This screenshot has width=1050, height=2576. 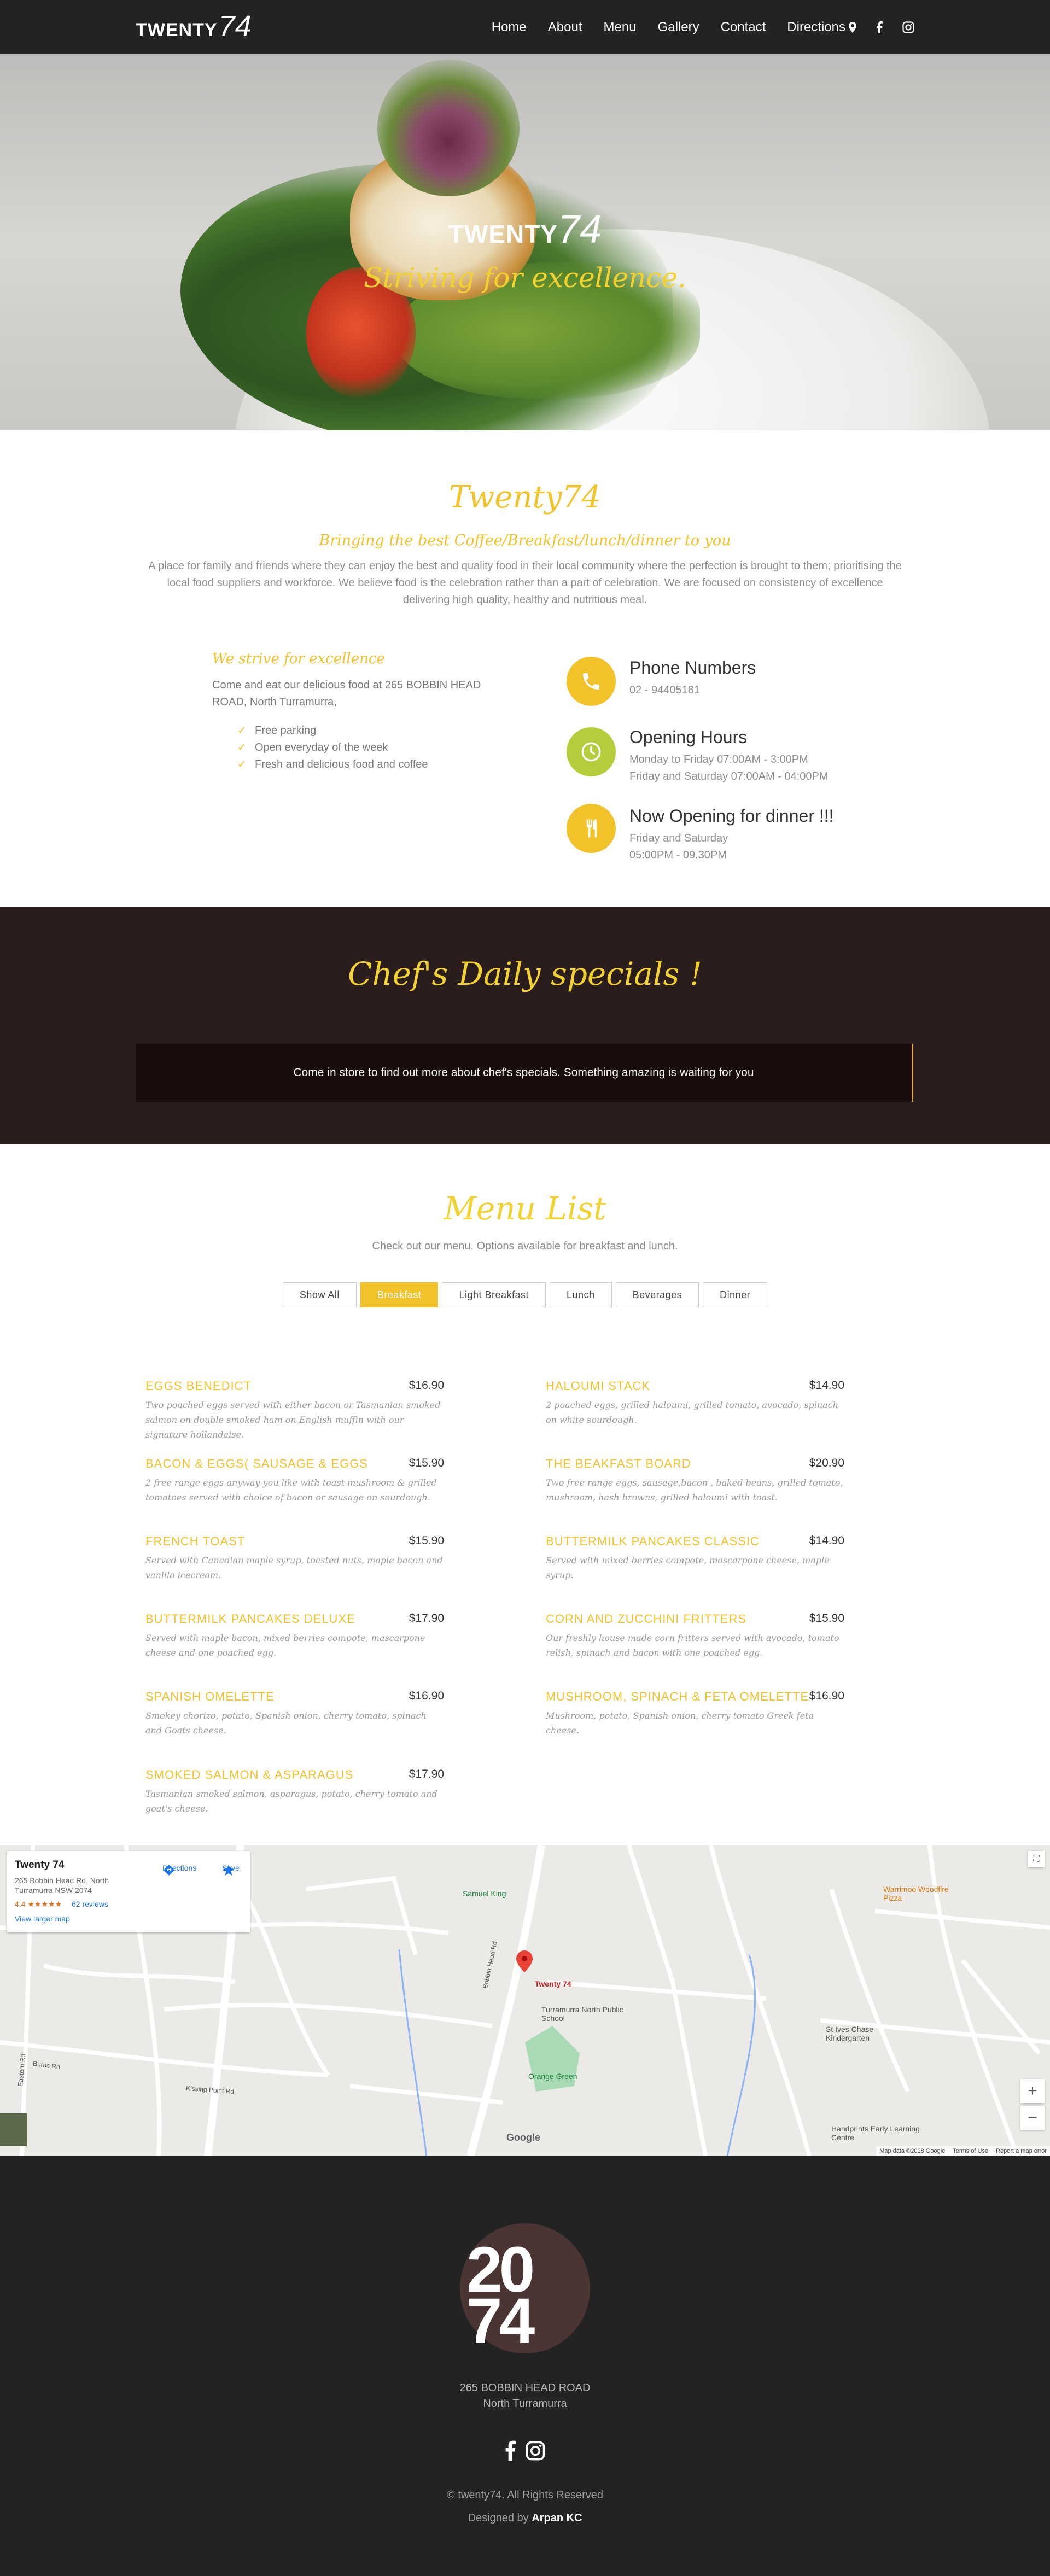 I want to click on google-logo: Google, so click(x=523, y=2137).